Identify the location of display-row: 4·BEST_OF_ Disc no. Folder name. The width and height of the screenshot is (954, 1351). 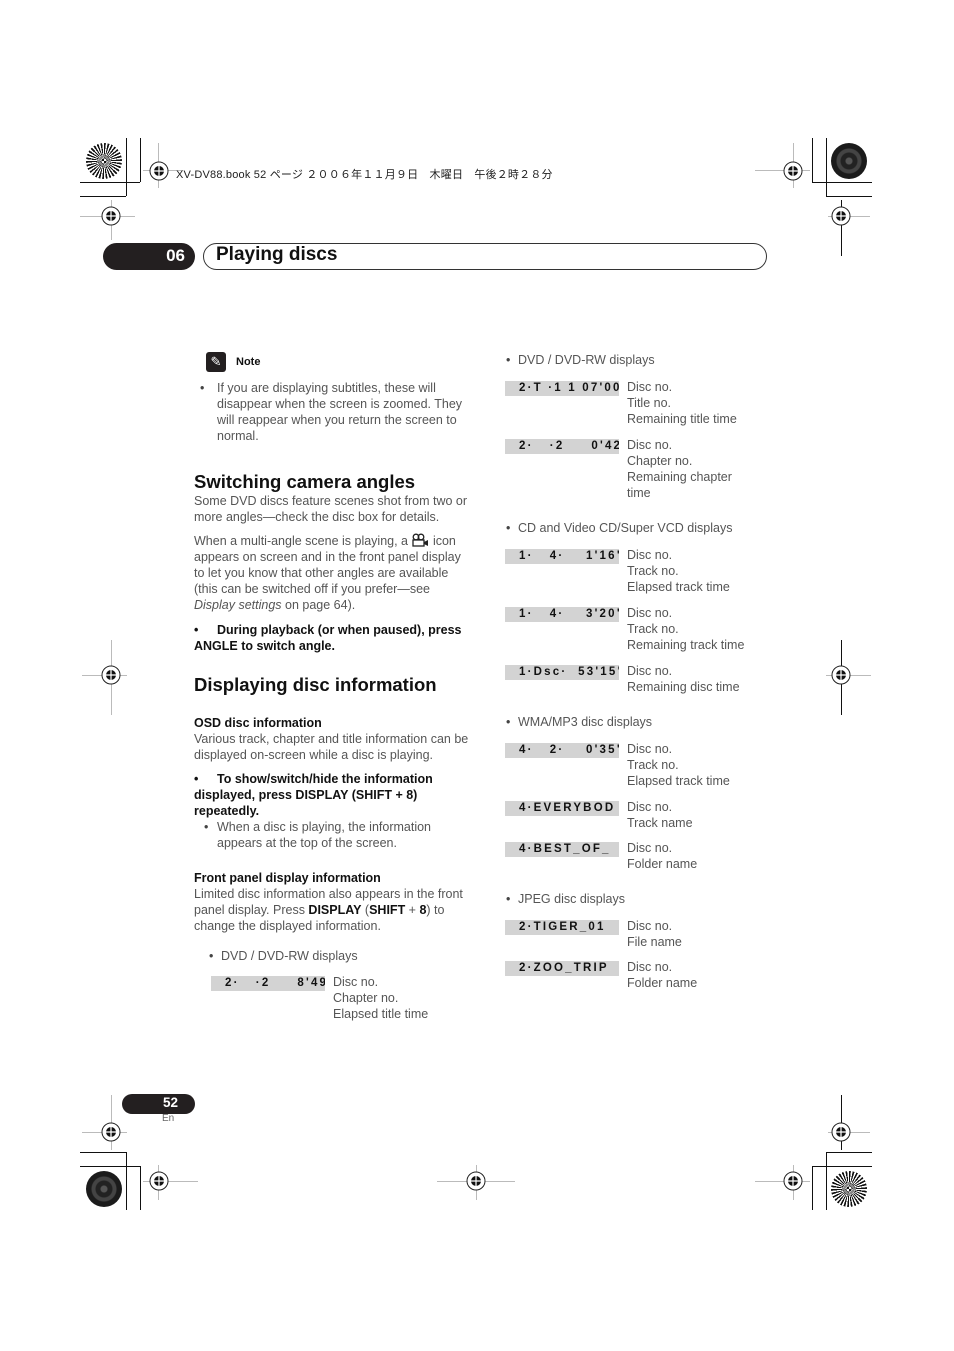
(640, 856).